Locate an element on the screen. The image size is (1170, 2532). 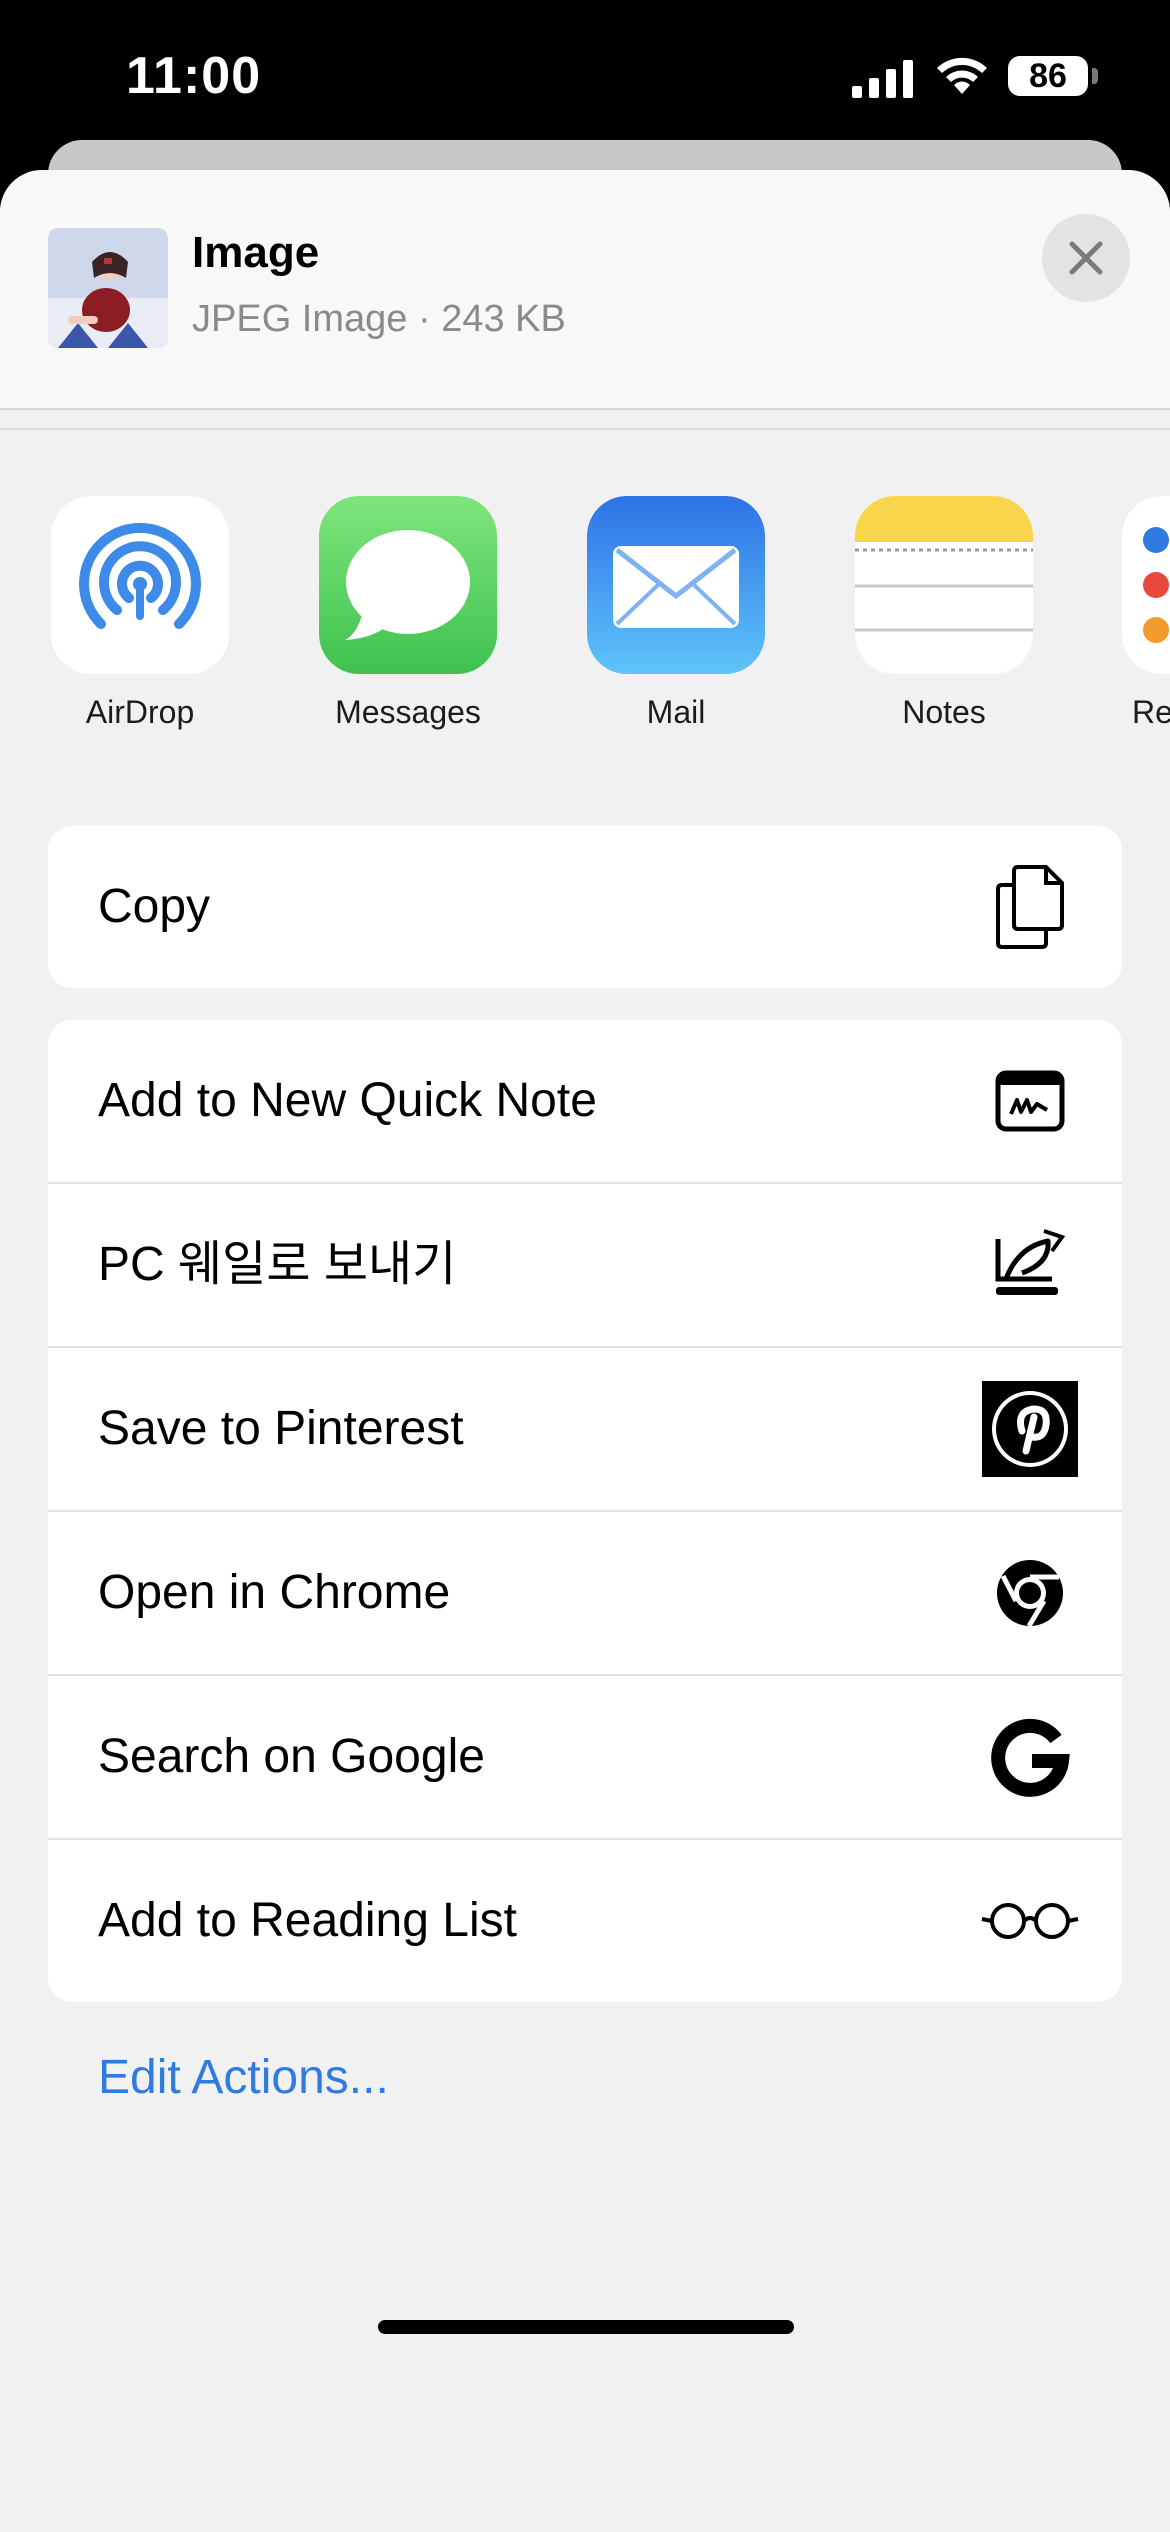
copy-icon is located at coordinates (1030, 907).